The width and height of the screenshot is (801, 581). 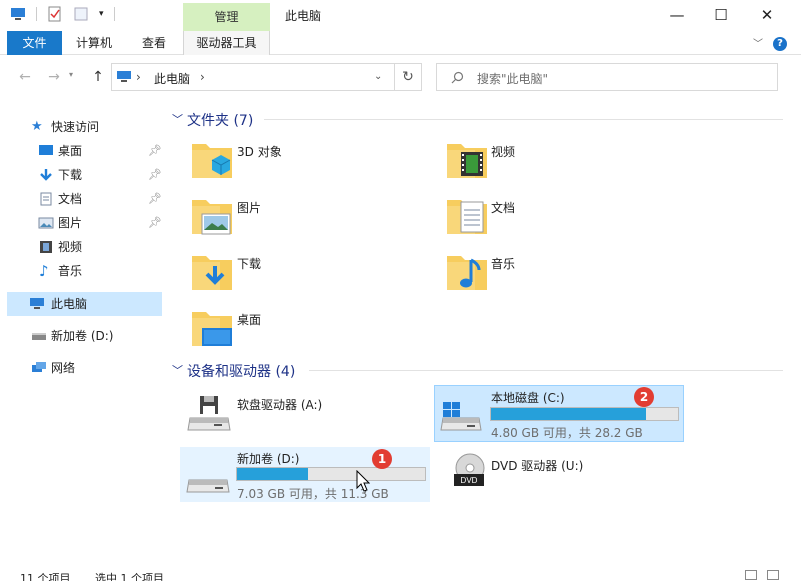 What do you see at coordinates (154, 43) in the screenshot?
I see `tab-view: 查看` at bounding box center [154, 43].